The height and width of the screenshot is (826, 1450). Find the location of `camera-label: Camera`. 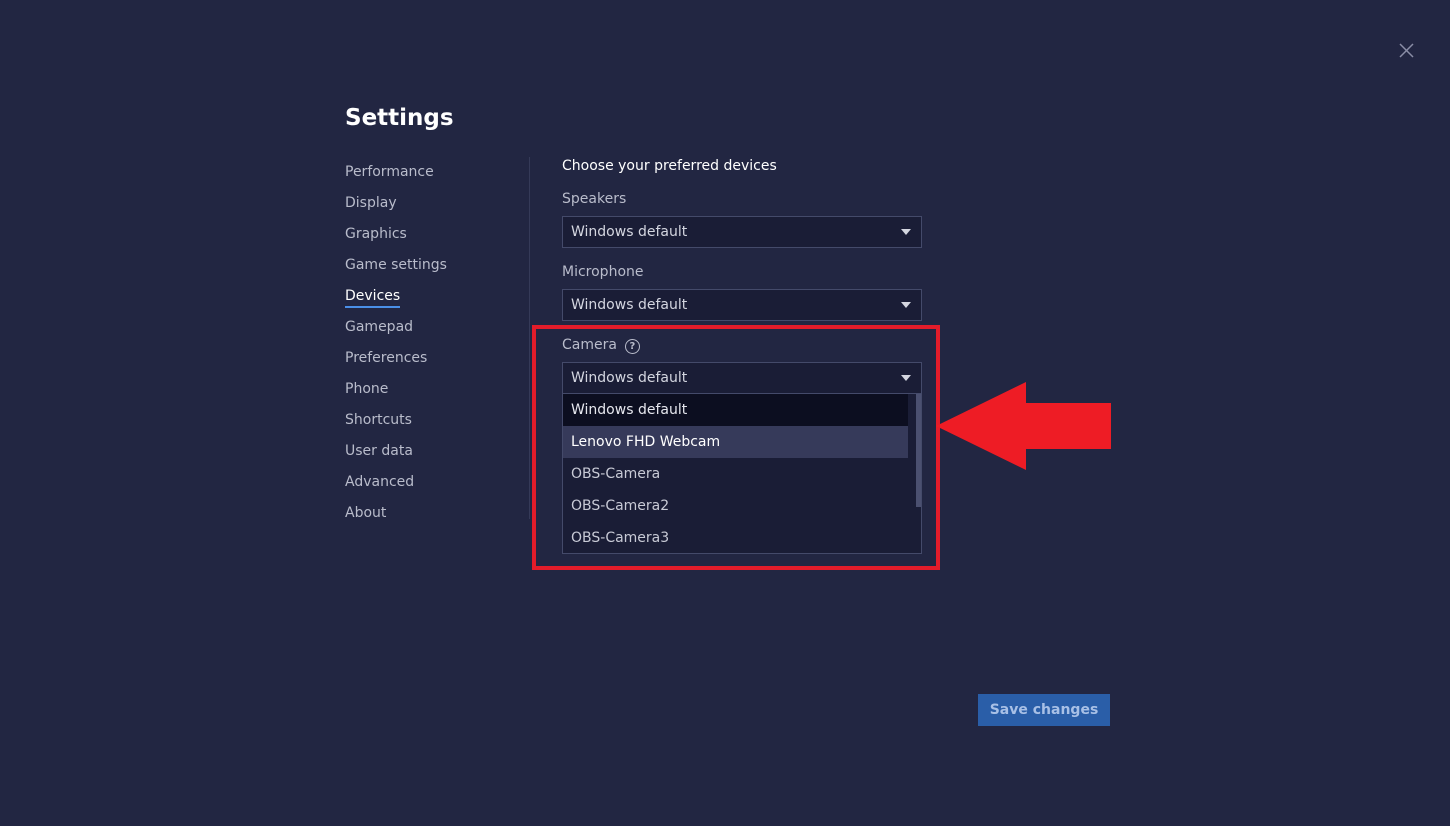

camera-label: Camera is located at coordinates (589, 345).